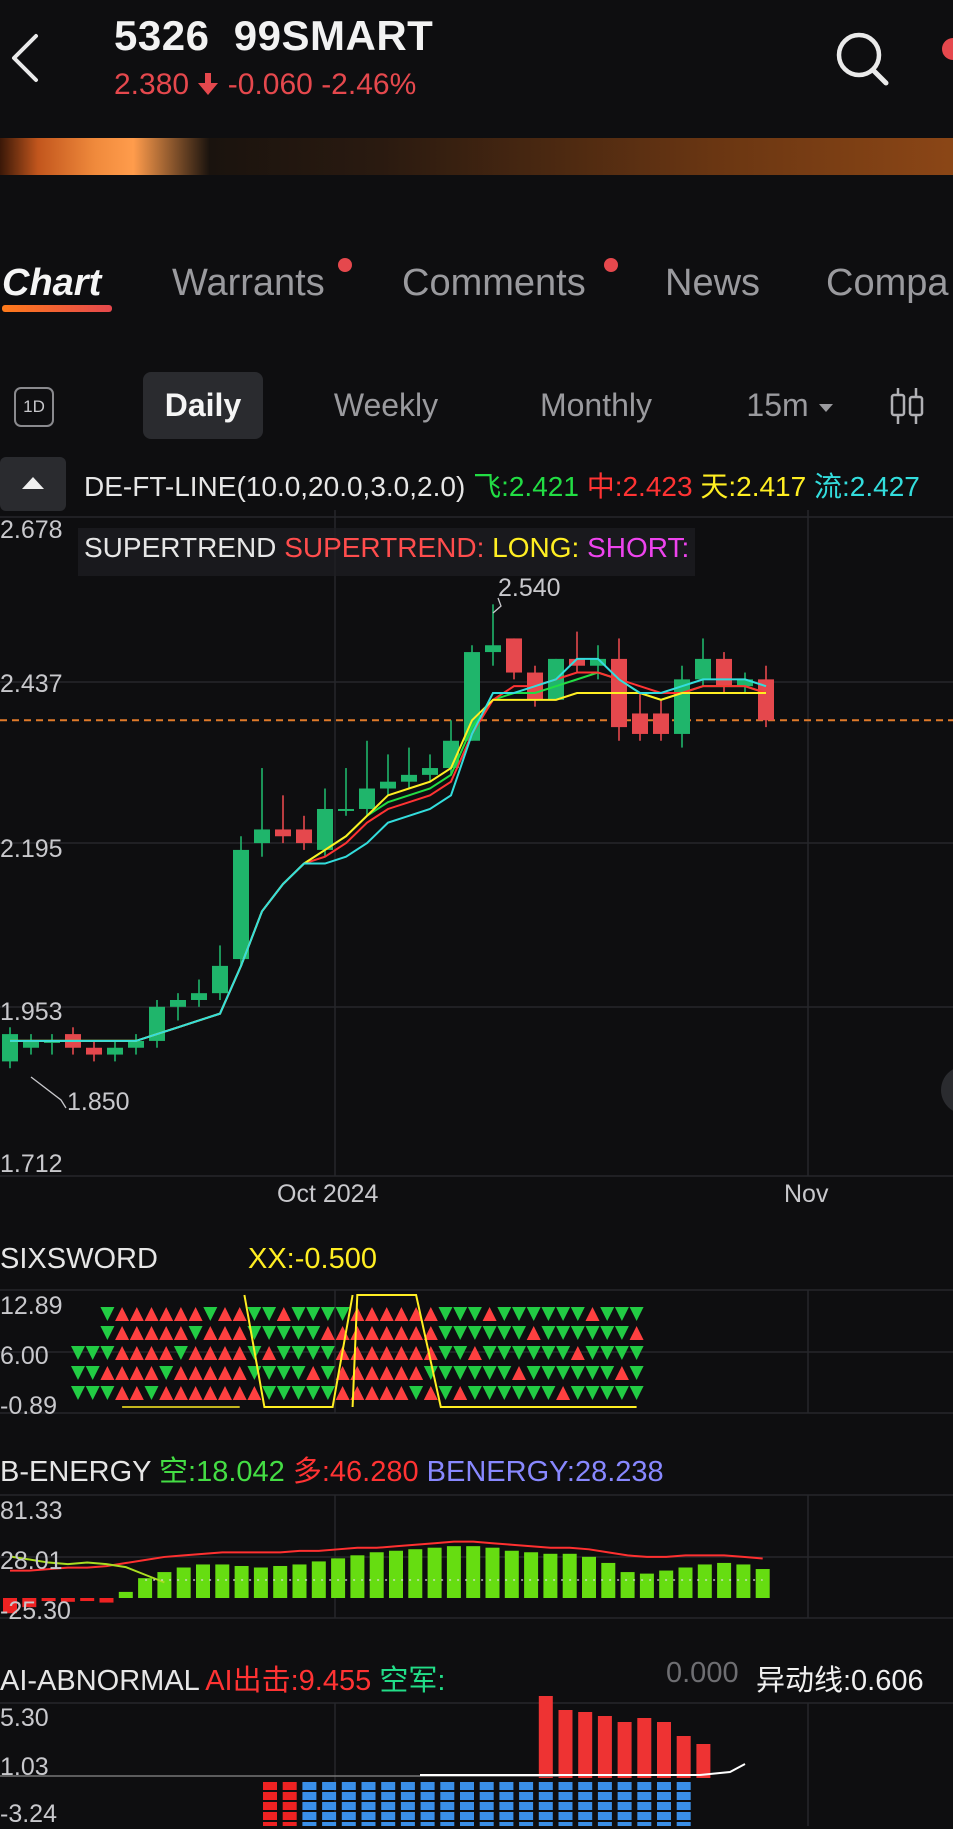  I want to click on period-weekly: Weekly, so click(386, 405).